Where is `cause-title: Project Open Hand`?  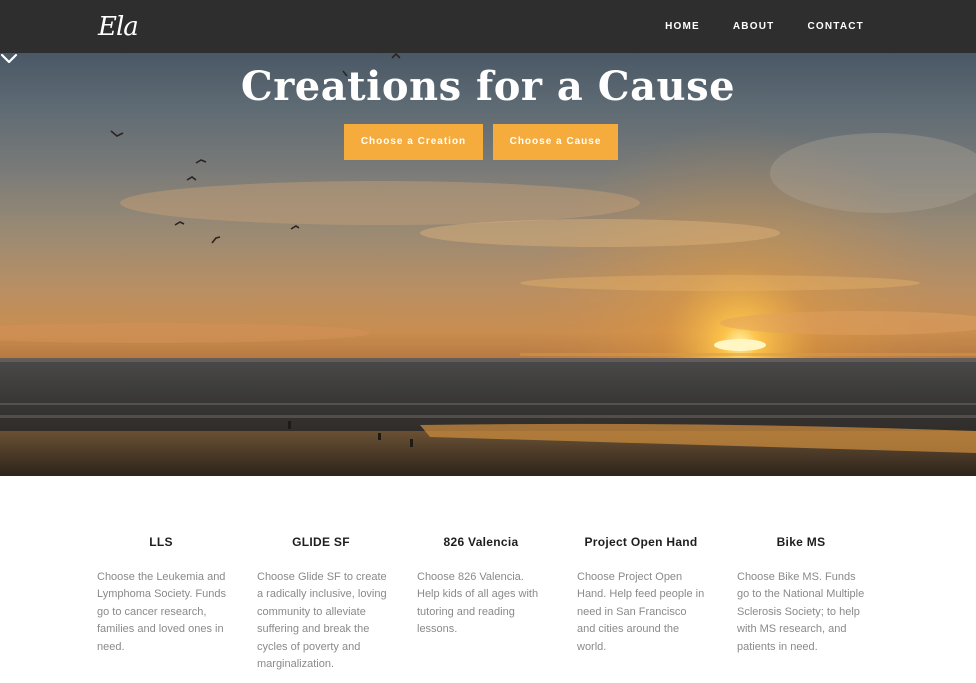 cause-title: Project Open Hand is located at coordinates (641, 542).